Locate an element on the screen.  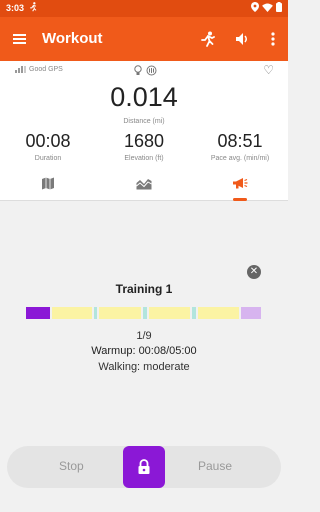
distance-value: 0.014 is located at coordinates (144, 97).